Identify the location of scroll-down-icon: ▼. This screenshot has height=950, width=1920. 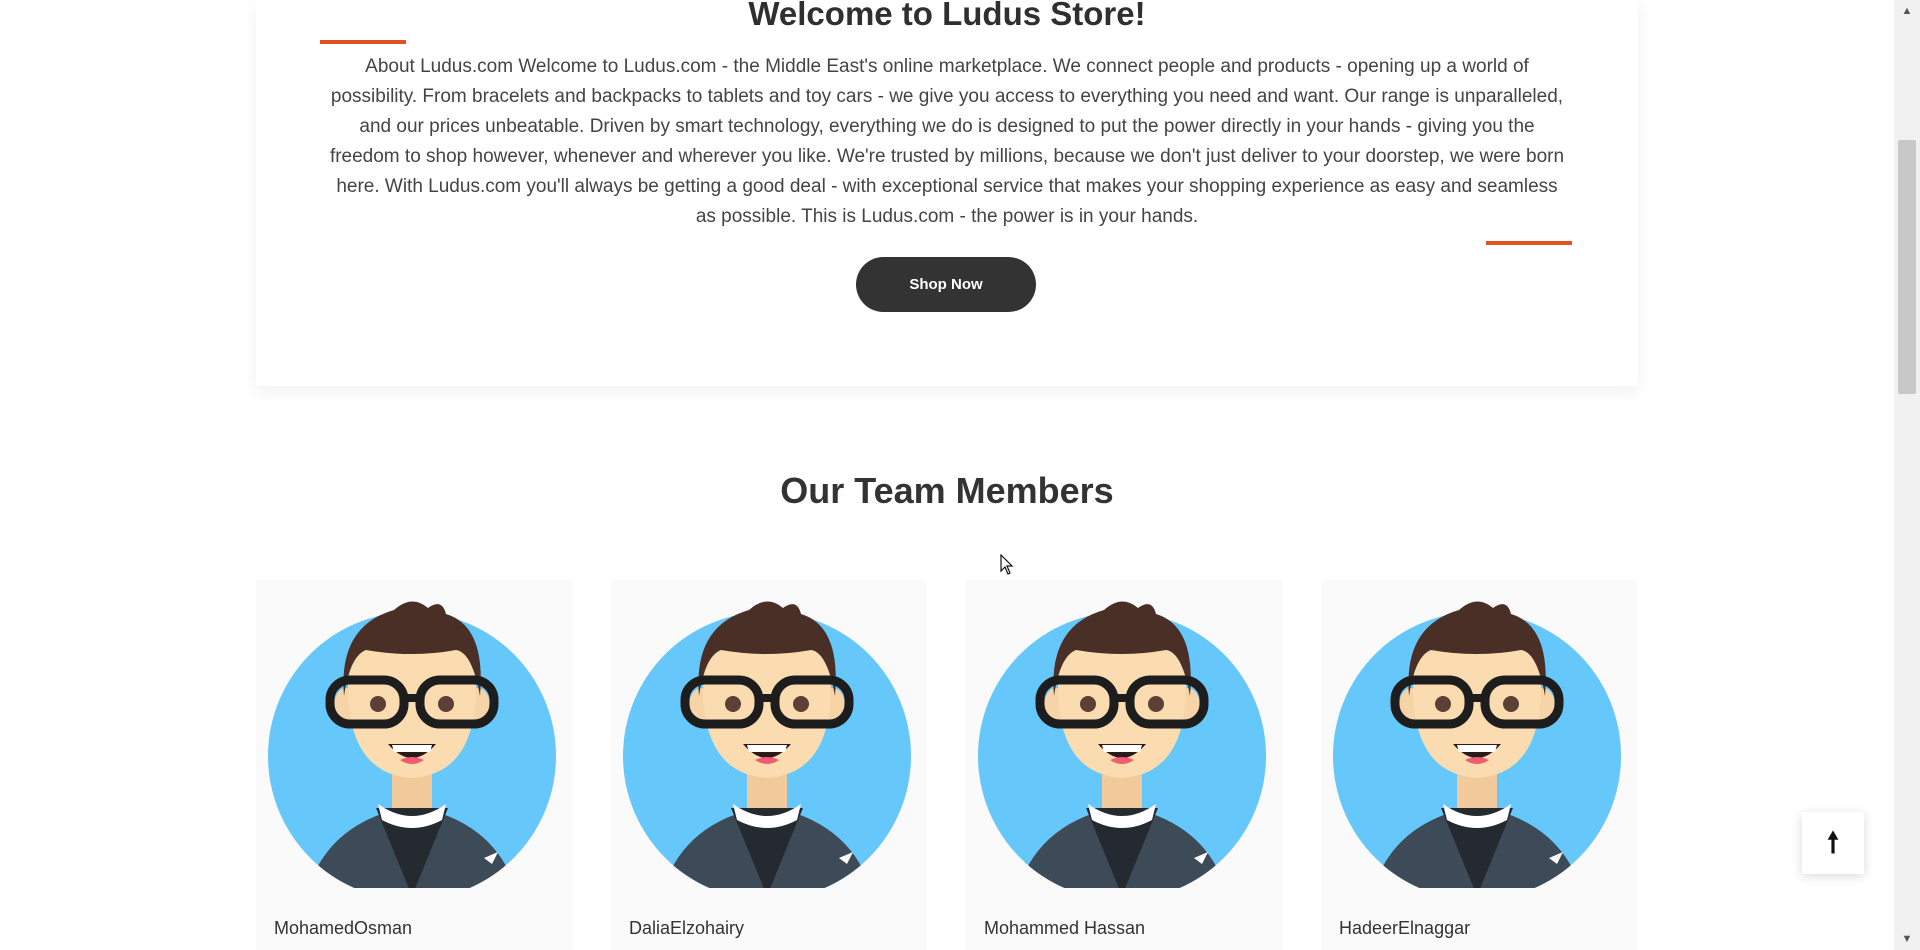
(1907, 939).